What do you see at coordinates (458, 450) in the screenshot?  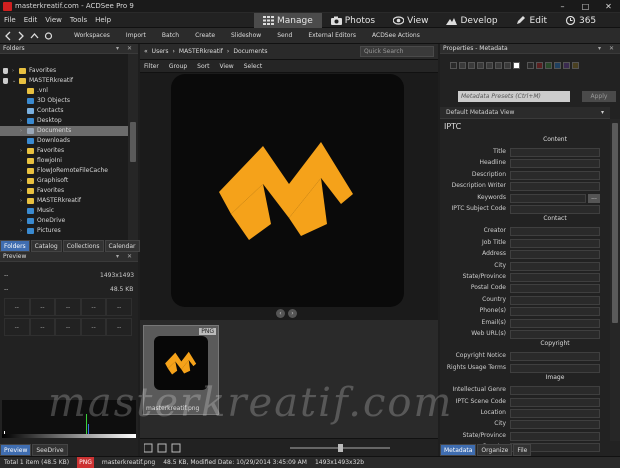 I see `tab-metadata: Metadata` at bounding box center [458, 450].